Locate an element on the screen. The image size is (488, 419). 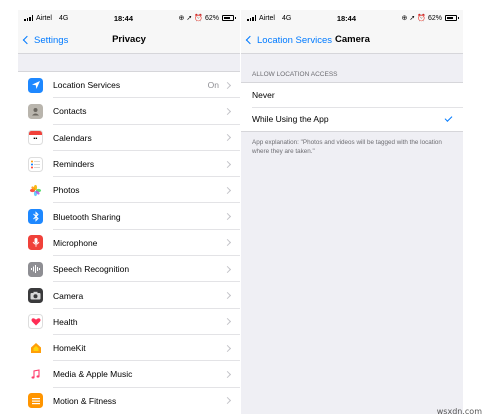
option-label: Never is located at coordinates (263, 95).